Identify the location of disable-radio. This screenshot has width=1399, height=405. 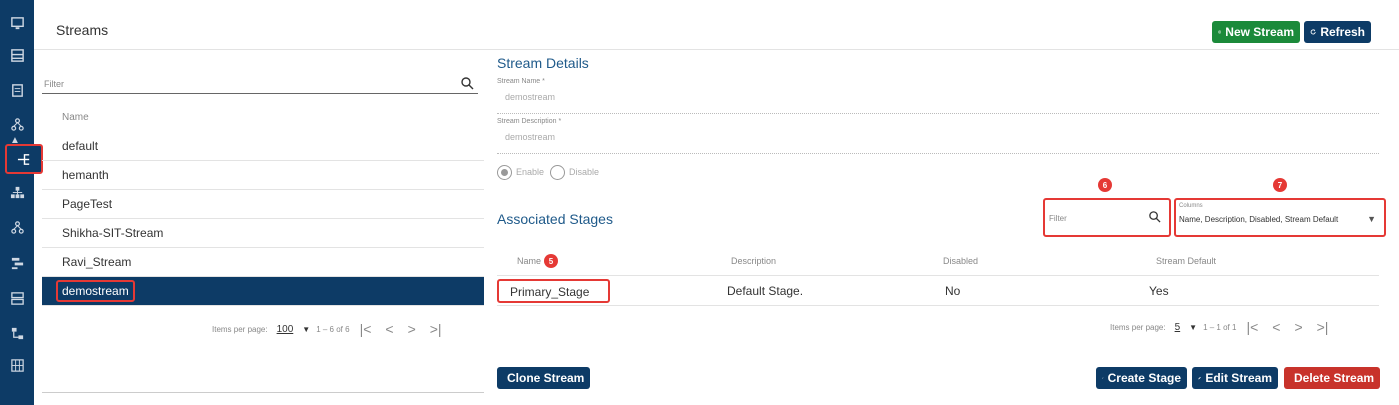
(558, 172).